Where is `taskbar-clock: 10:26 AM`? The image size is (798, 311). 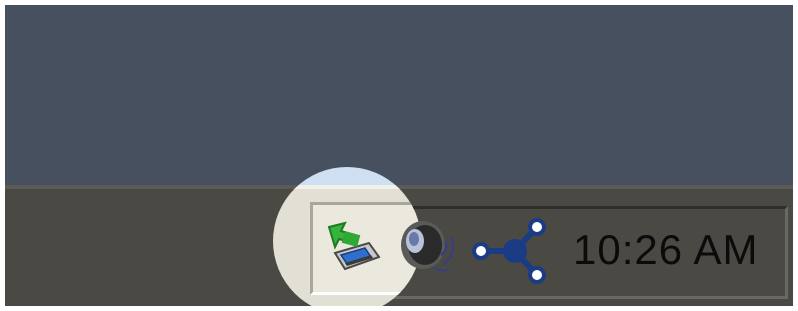
taskbar-clock: 10:26 AM is located at coordinates (665, 250).